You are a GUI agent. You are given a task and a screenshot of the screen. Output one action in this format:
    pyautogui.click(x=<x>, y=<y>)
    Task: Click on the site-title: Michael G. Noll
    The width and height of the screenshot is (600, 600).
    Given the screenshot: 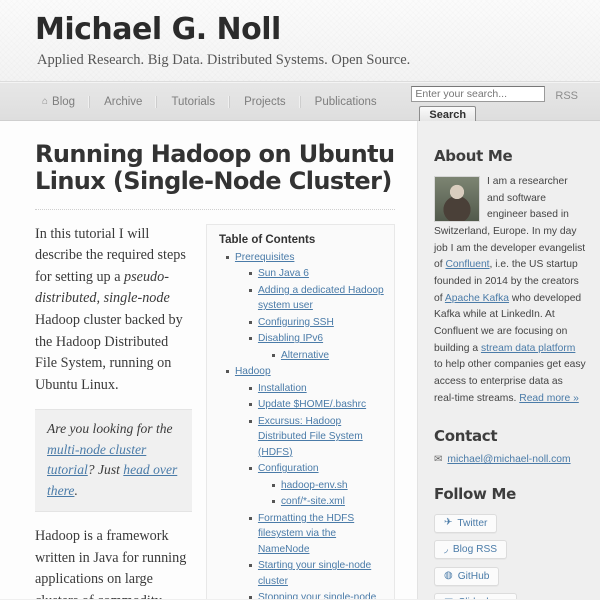 What is the action you would take?
    pyautogui.click(x=317, y=30)
    